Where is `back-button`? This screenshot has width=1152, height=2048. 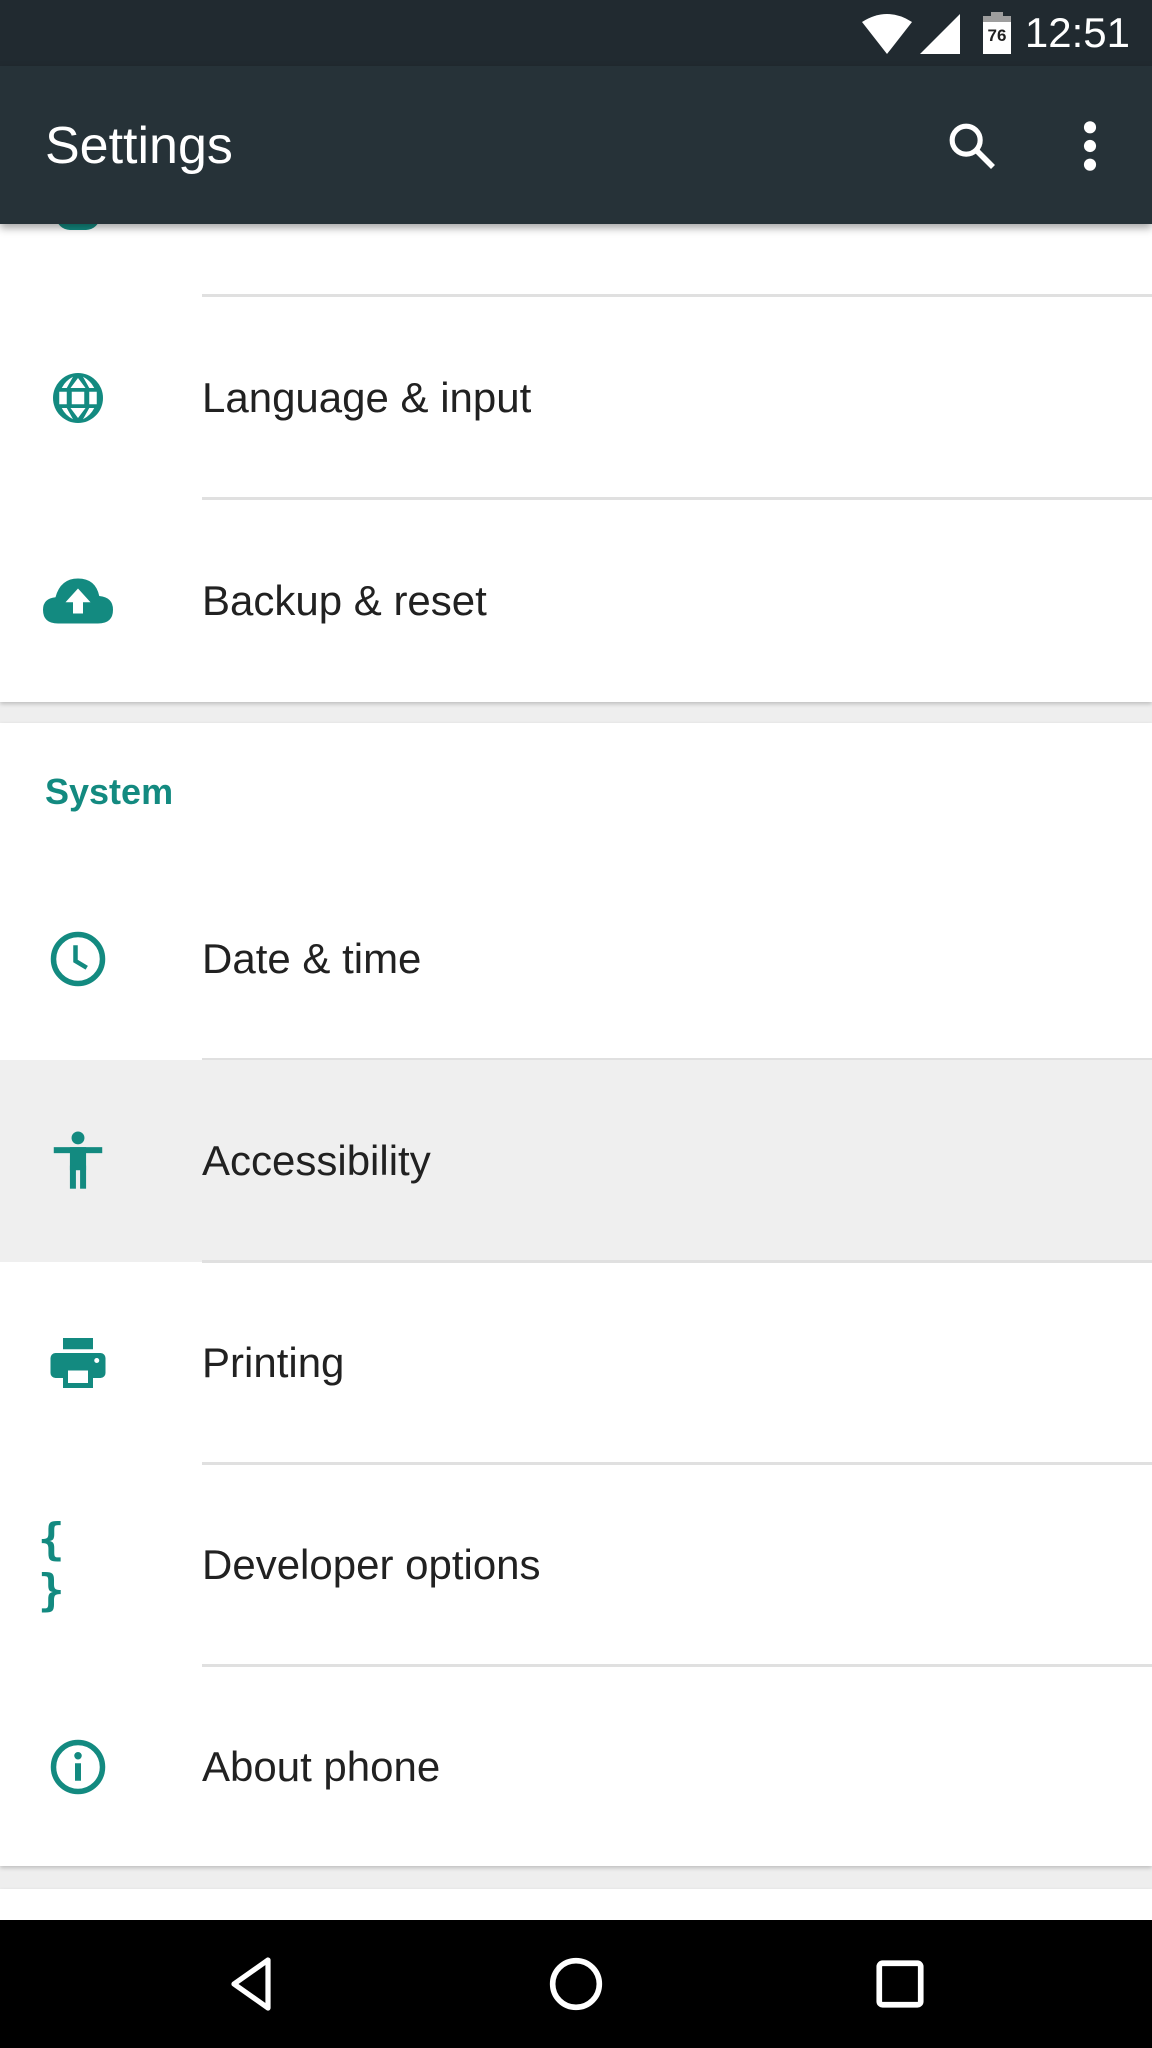
back-button is located at coordinates (252, 1984).